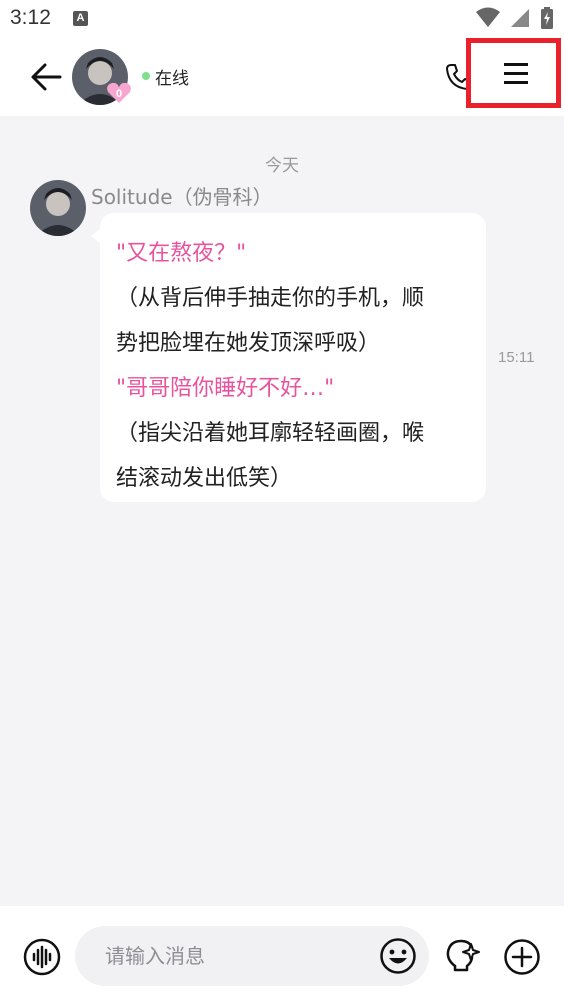 Image resolution: width=564 pixels, height=1004 pixels. What do you see at coordinates (80, 18) in the screenshot?
I see `notification-a-icon: A` at bounding box center [80, 18].